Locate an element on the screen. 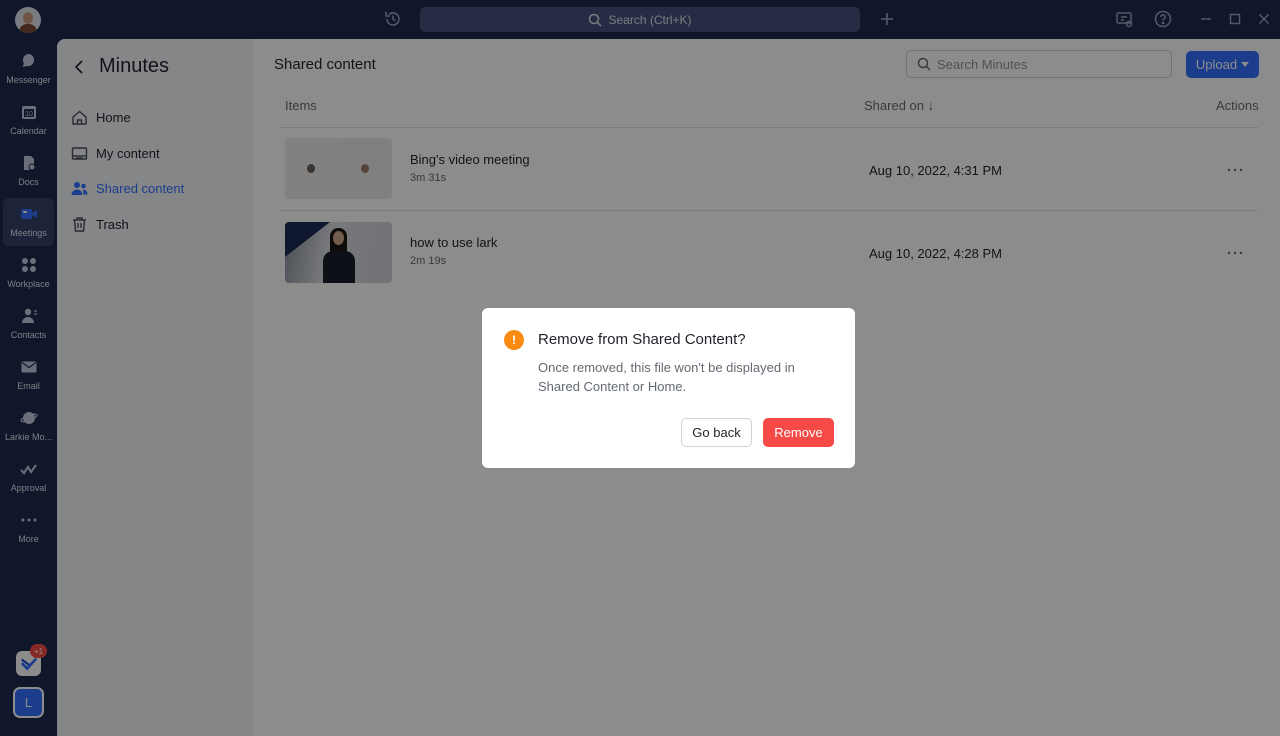  dialog-title: Remove from Shared Content? is located at coordinates (642, 339).